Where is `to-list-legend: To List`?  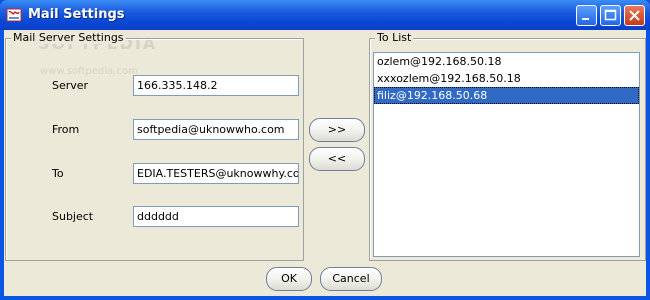 to-list-legend: To List is located at coordinates (394, 37).